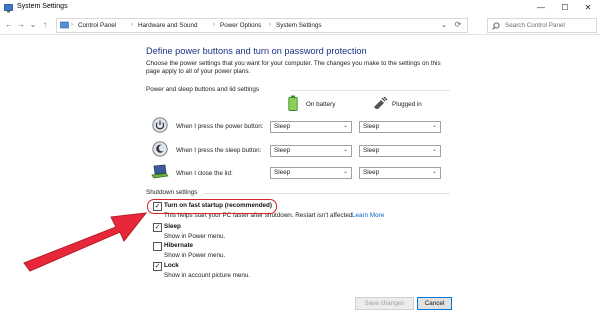 The height and width of the screenshot is (316, 600). Describe the element at coordinates (157, 246) in the screenshot. I see `hibernate-checkbox` at that location.